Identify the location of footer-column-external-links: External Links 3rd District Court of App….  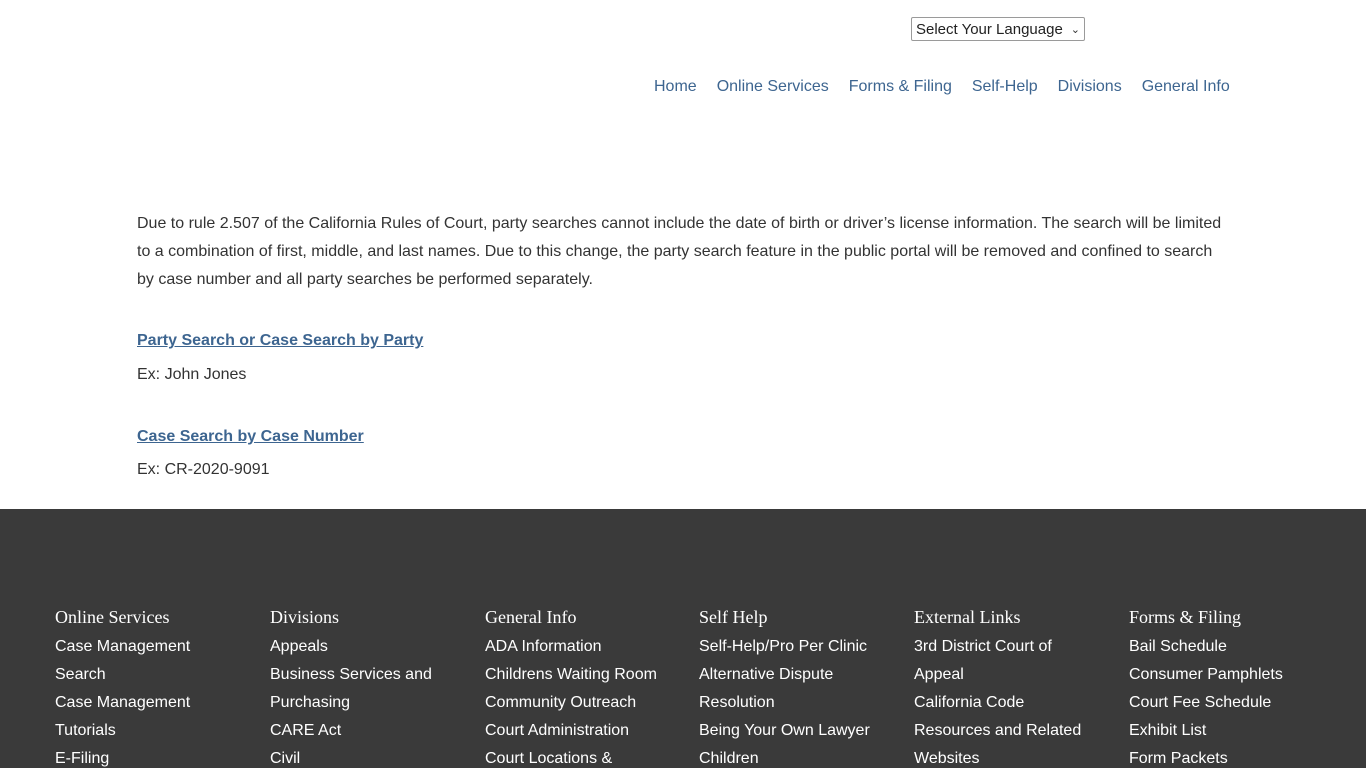
(1016, 686).